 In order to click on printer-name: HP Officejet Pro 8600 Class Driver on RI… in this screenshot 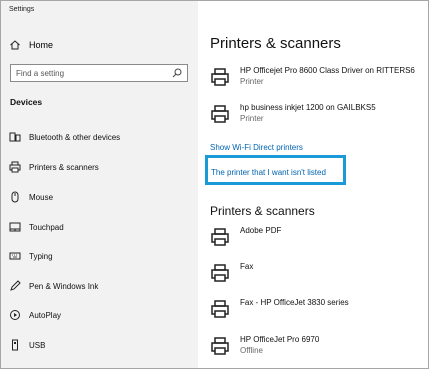, I will do `click(327, 70)`.